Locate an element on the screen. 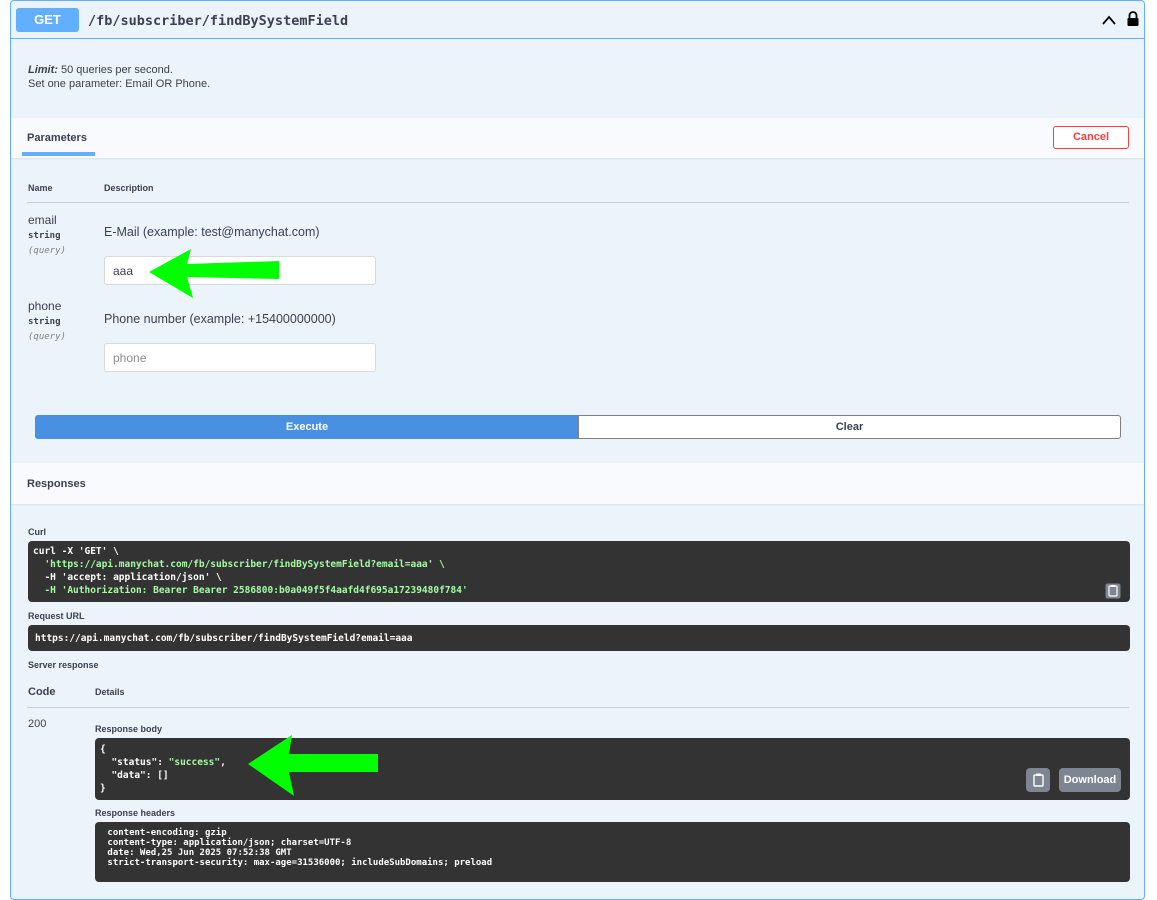  execute-button: Execute is located at coordinates (307, 427).